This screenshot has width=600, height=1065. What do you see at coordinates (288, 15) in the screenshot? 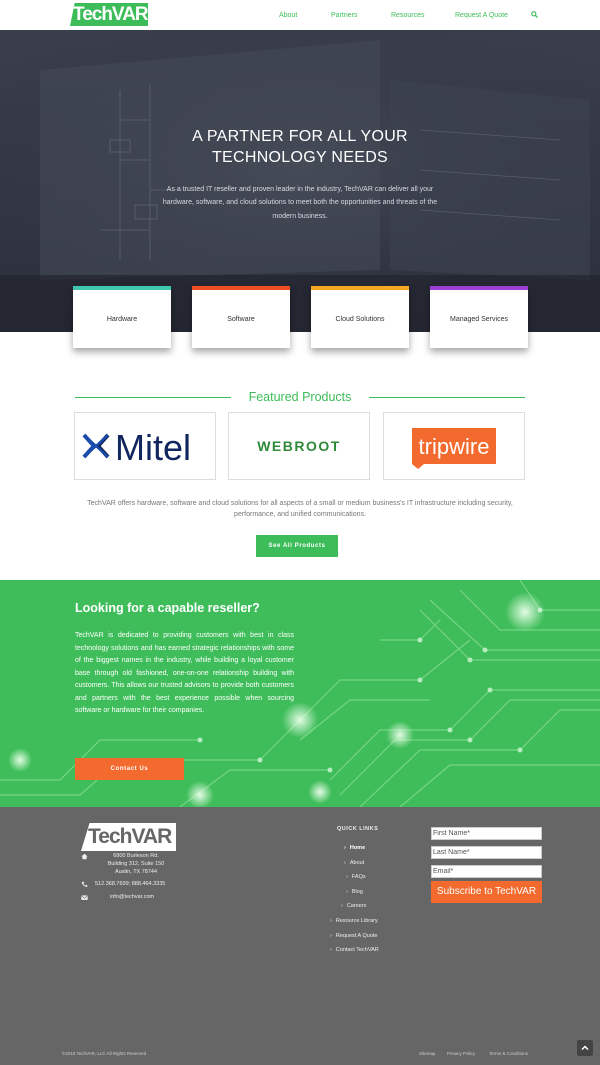
I see `nav-about: About` at bounding box center [288, 15].